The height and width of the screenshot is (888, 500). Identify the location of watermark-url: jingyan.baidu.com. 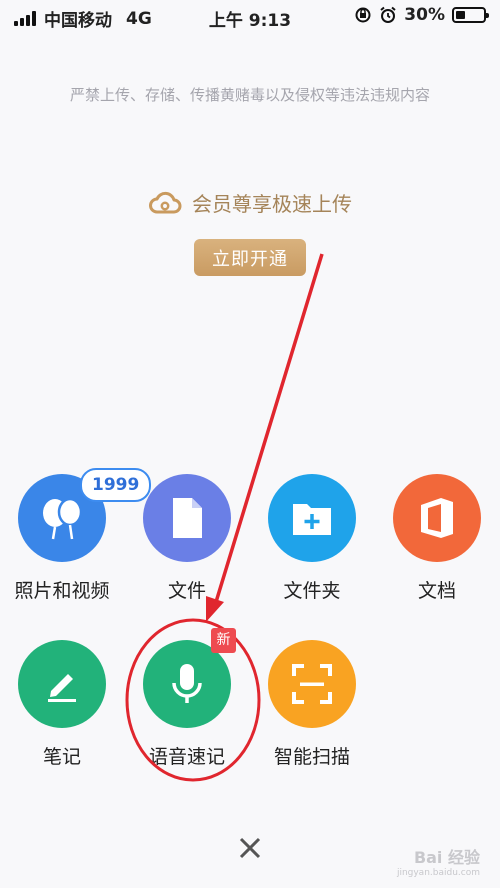
(438, 873).